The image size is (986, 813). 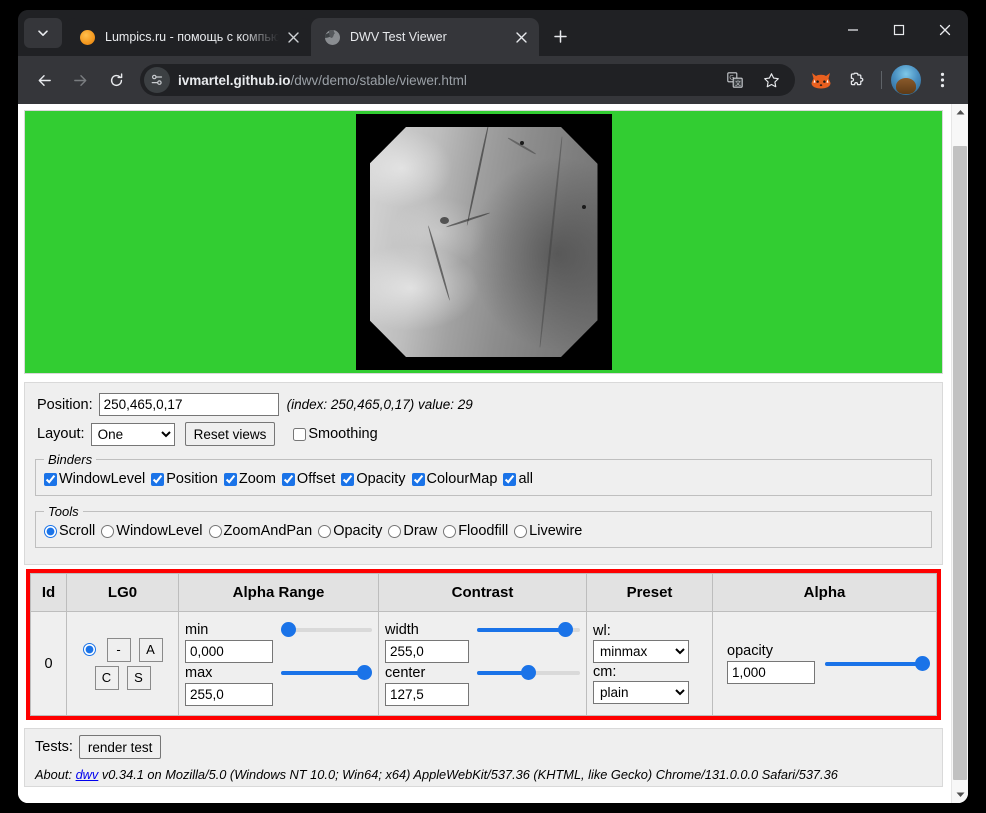 I want to click on preset-cm-select: plain, so click(x=641, y=692).